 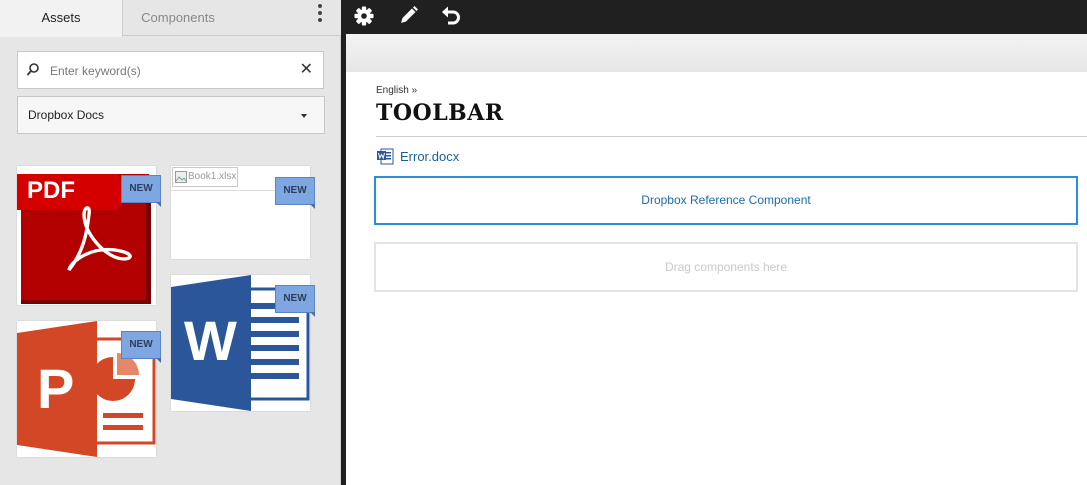 I want to click on broken-image-icon, so click(x=181, y=177).